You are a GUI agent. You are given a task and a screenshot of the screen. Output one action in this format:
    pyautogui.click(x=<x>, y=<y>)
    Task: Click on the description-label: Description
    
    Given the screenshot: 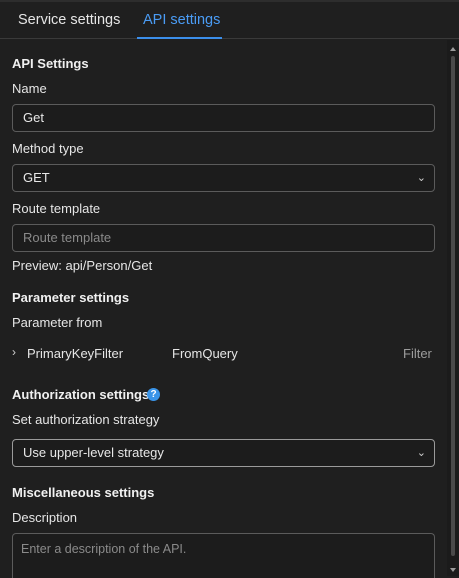 What is the action you would take?
    pyautogui.click(x=45, y=517)
    